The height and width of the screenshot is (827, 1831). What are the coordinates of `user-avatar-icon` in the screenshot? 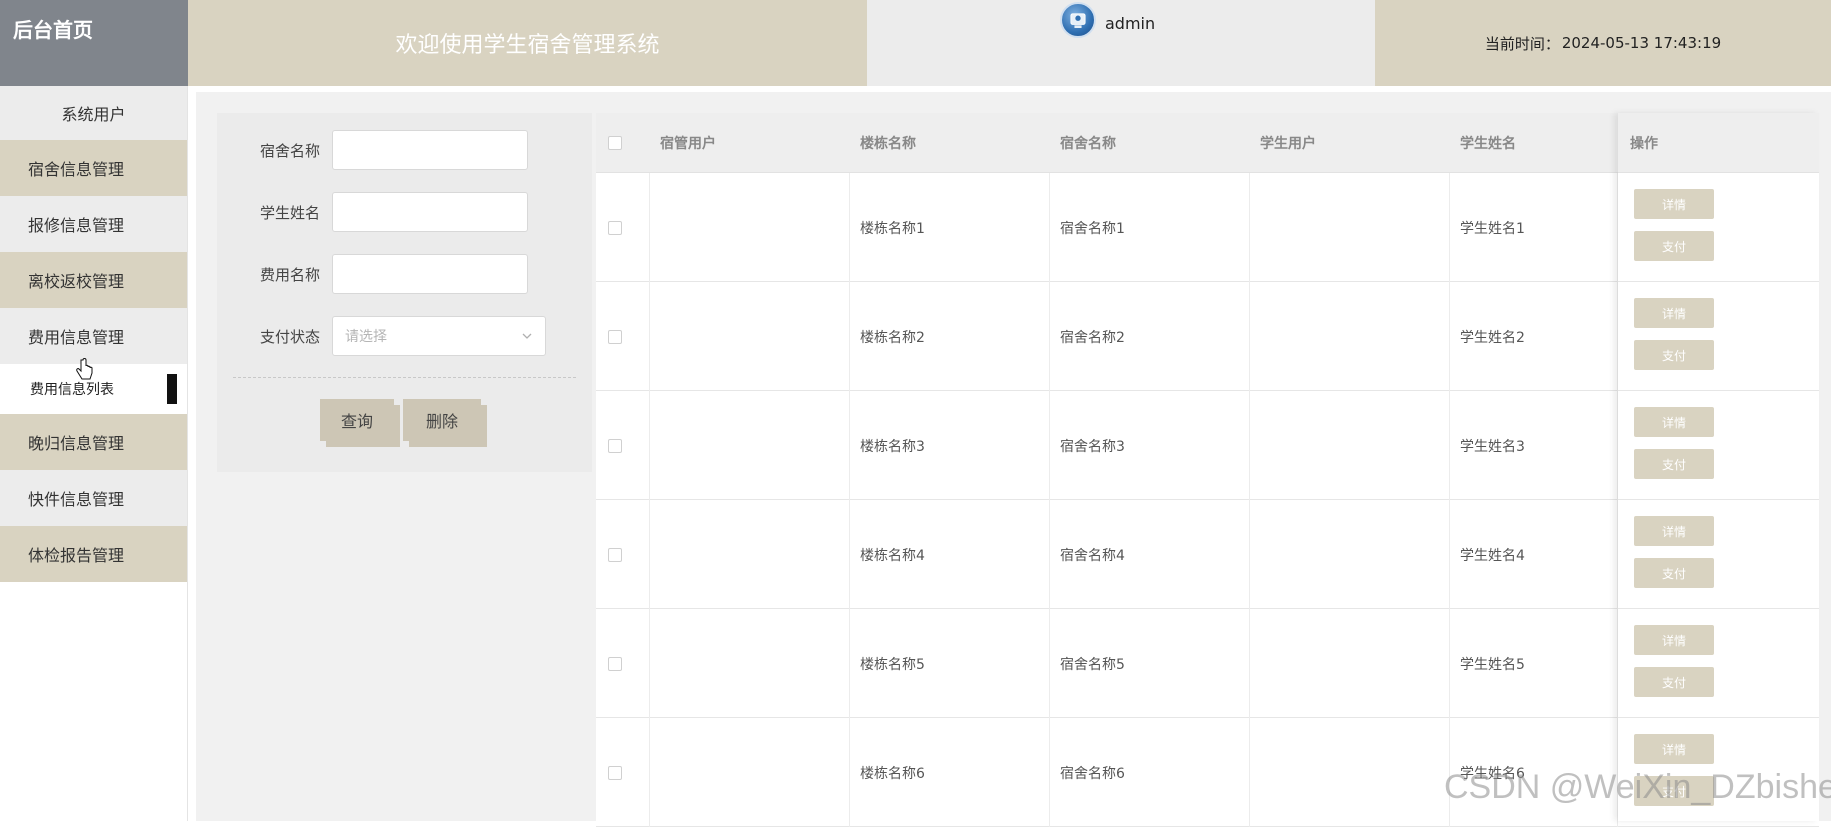 It's located at (1078, 20).